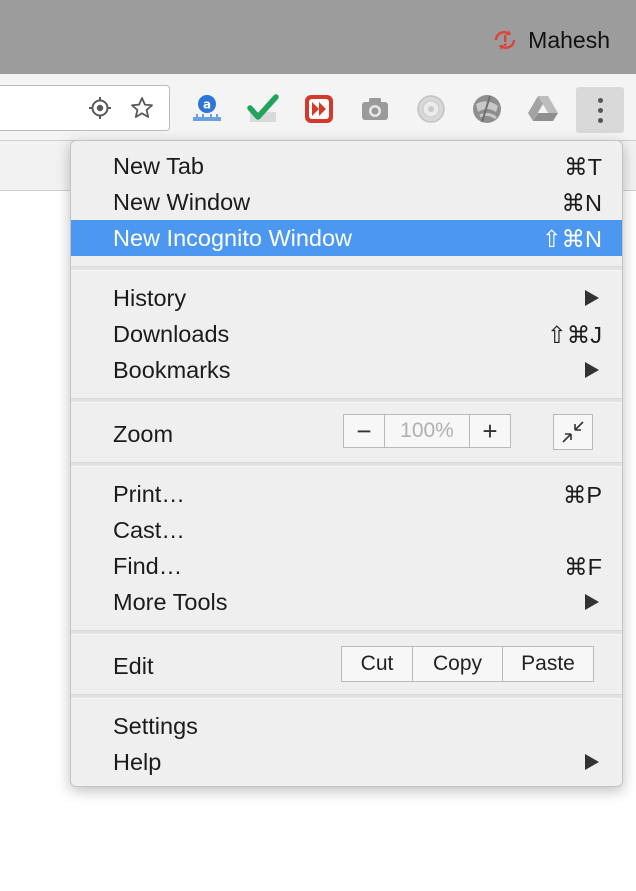 This screenshot has height=891, width=636. Describe the element at coordinates (346, 202) in the screenshot. I see `menu-item-new-window: New Window ⌘N` at that location.